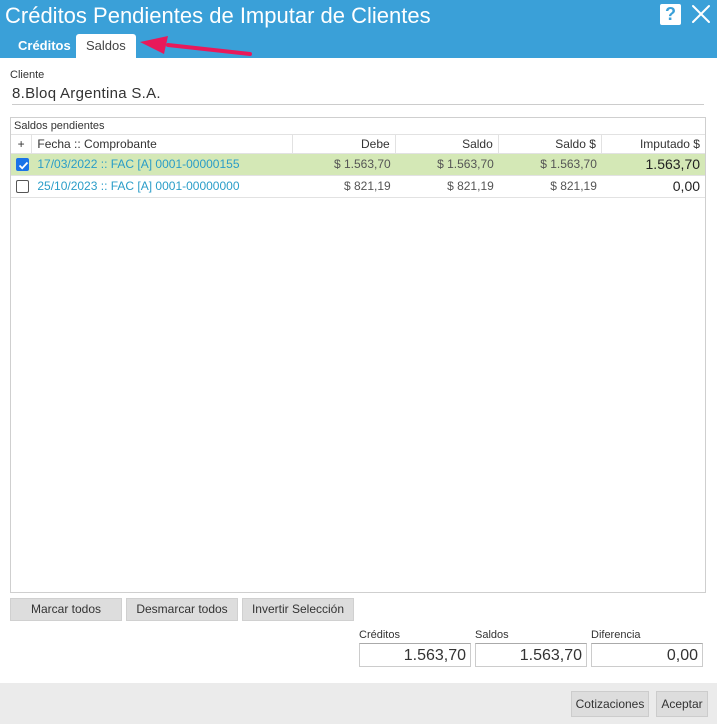 Image resolution: width=717 pixels, height=724 pixels. Describe the element at coordinates (470, 186) in the screenshot. I see `saldo-cell: $ 821,19` at that location.